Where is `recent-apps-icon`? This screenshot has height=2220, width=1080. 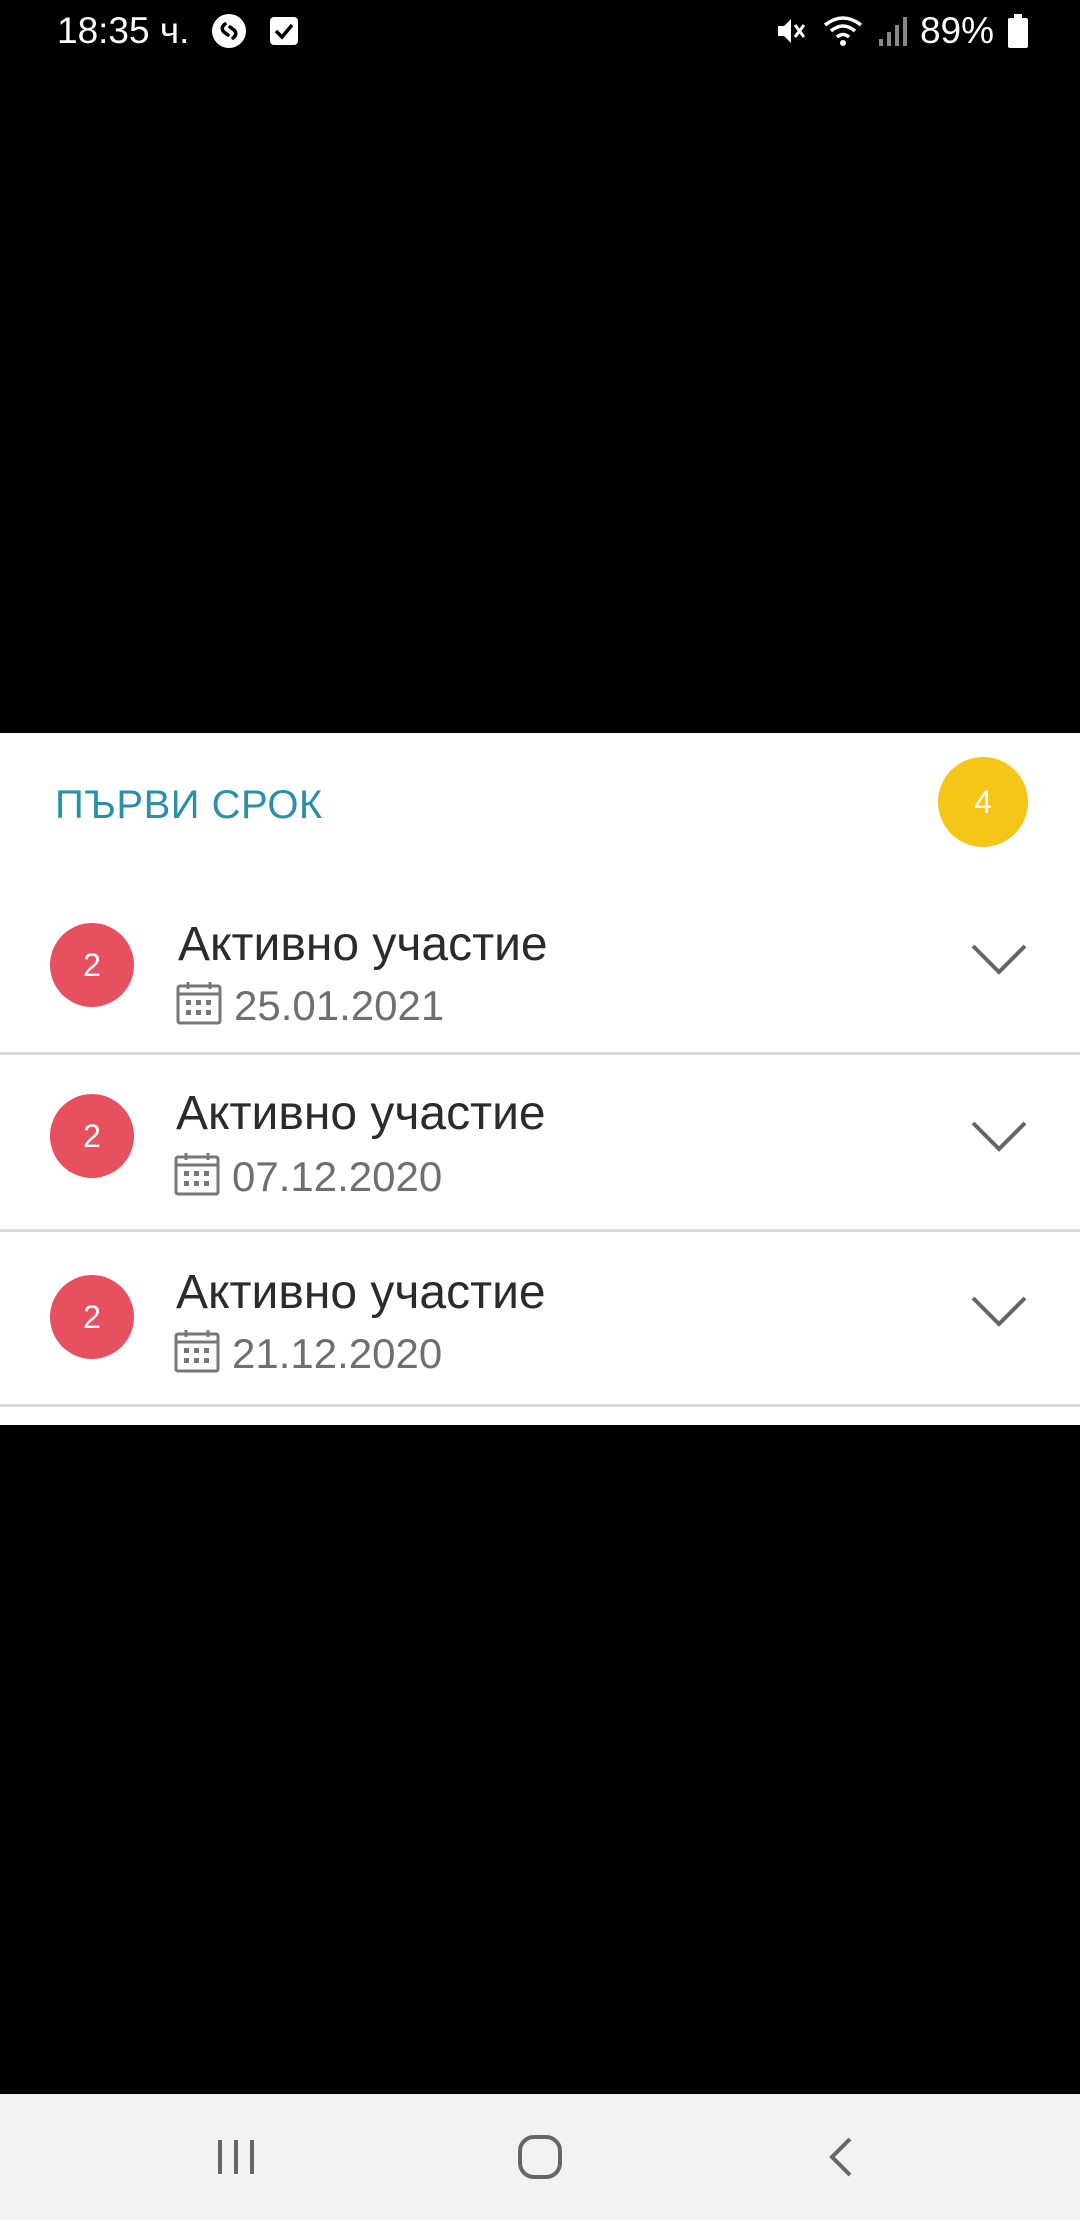 recent-apps-icon is located at coordinates (236, 2157).